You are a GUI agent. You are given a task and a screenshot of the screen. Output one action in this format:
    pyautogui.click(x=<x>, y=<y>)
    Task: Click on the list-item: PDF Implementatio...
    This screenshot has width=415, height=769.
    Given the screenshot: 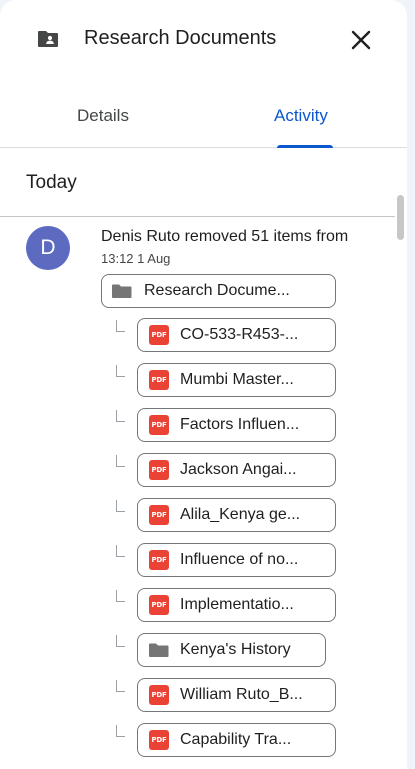 What is the action you would take?
    pyautogui.click(x=203, y=610)
    